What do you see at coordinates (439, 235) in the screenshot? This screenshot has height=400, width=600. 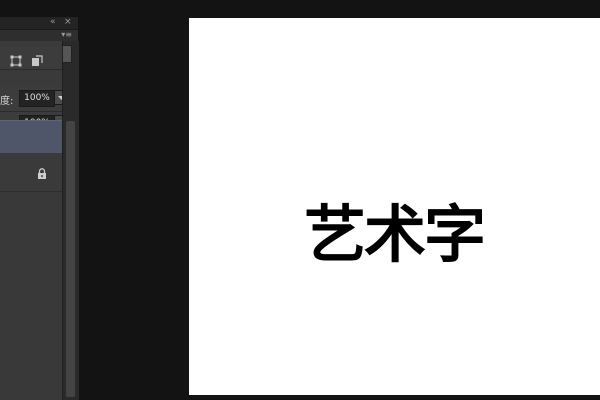 I see `canvas-art-text: 艺术字` at bounding box center [439, 235].